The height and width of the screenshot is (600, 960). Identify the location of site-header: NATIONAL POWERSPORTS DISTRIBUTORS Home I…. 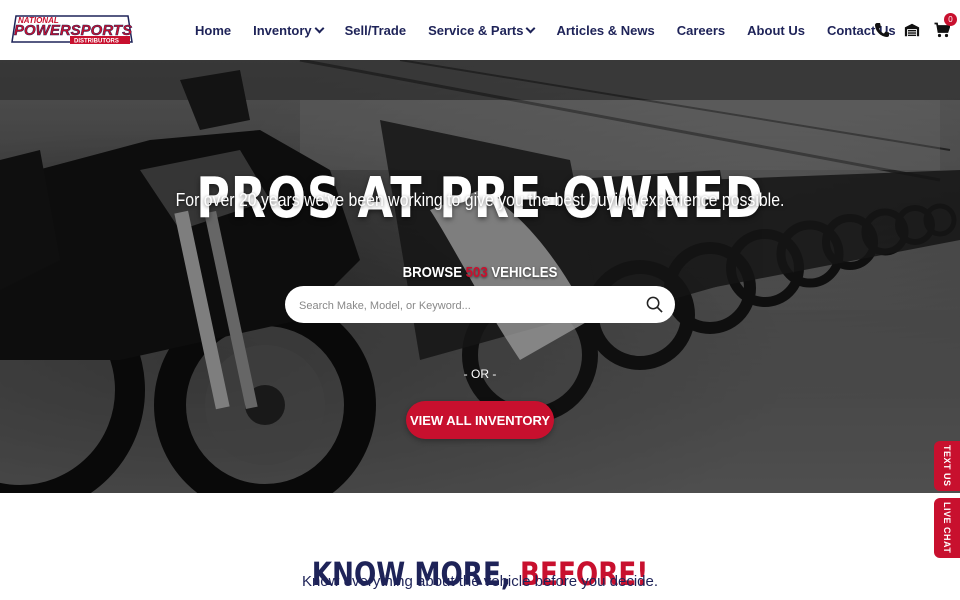
(480, 30).